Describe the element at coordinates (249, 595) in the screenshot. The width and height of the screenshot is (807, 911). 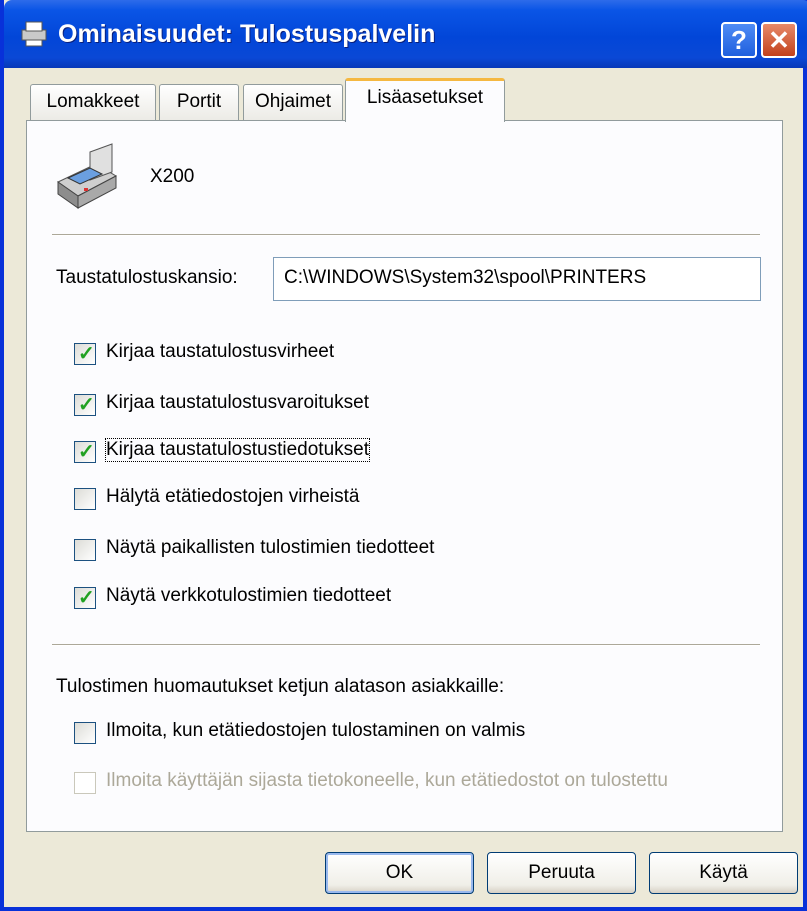
I see `checkbox-label: Näytä verkkotulostimien tiedotteet` at that location.